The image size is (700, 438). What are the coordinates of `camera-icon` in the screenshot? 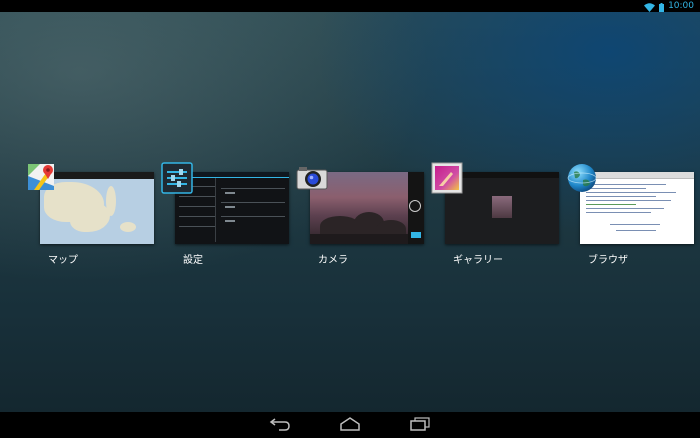 It's located at (312, 178).